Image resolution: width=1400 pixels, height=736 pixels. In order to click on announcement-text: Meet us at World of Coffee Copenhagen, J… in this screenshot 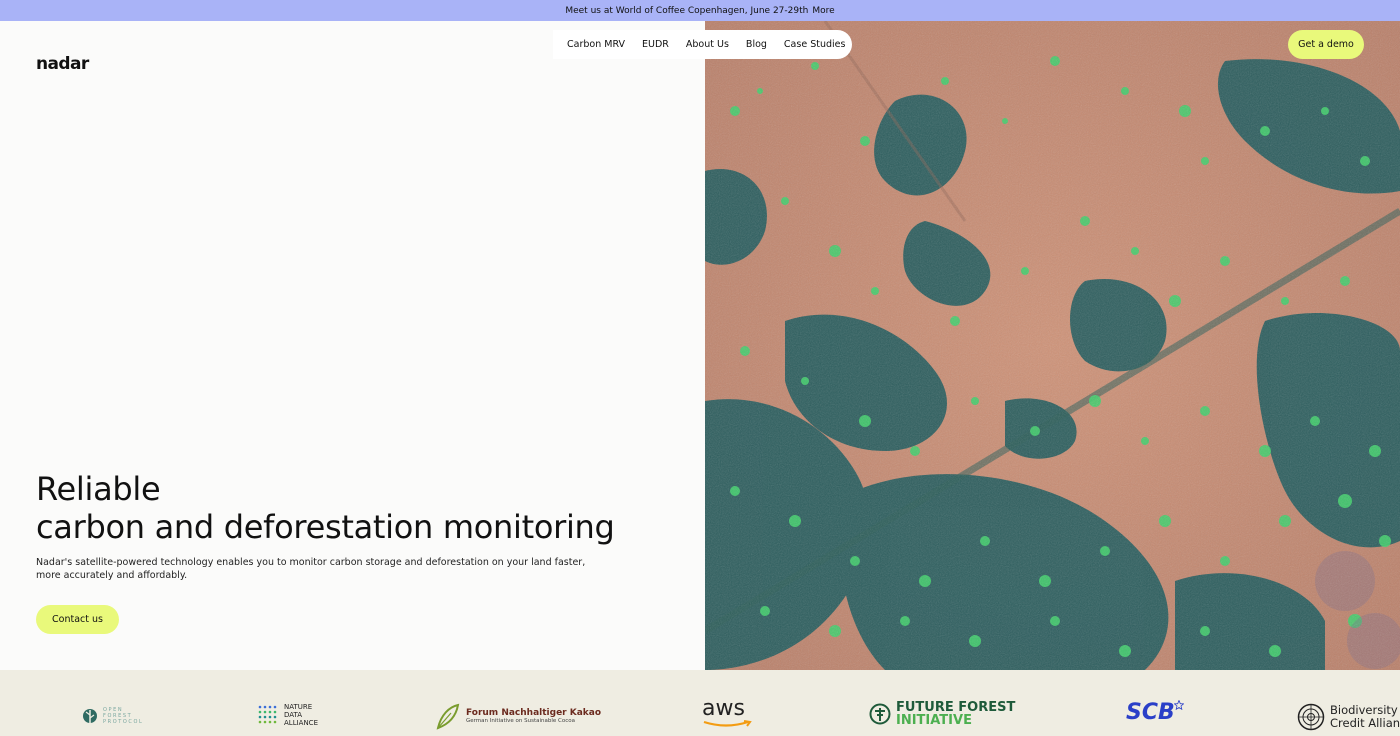, I will do `click(687, 10)`.